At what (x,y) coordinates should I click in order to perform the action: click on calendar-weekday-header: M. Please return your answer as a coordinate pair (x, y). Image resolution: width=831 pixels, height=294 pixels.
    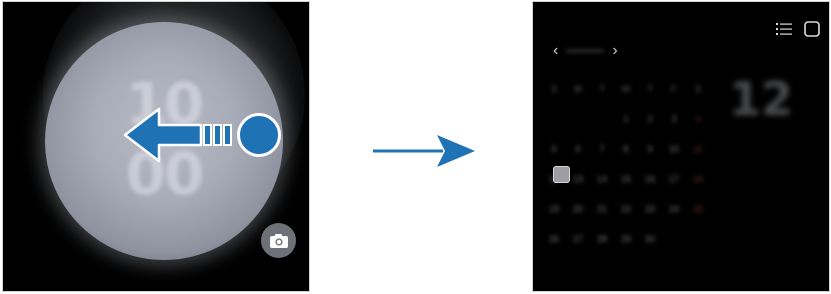
    Looking at the image, I should click on (578, 89).